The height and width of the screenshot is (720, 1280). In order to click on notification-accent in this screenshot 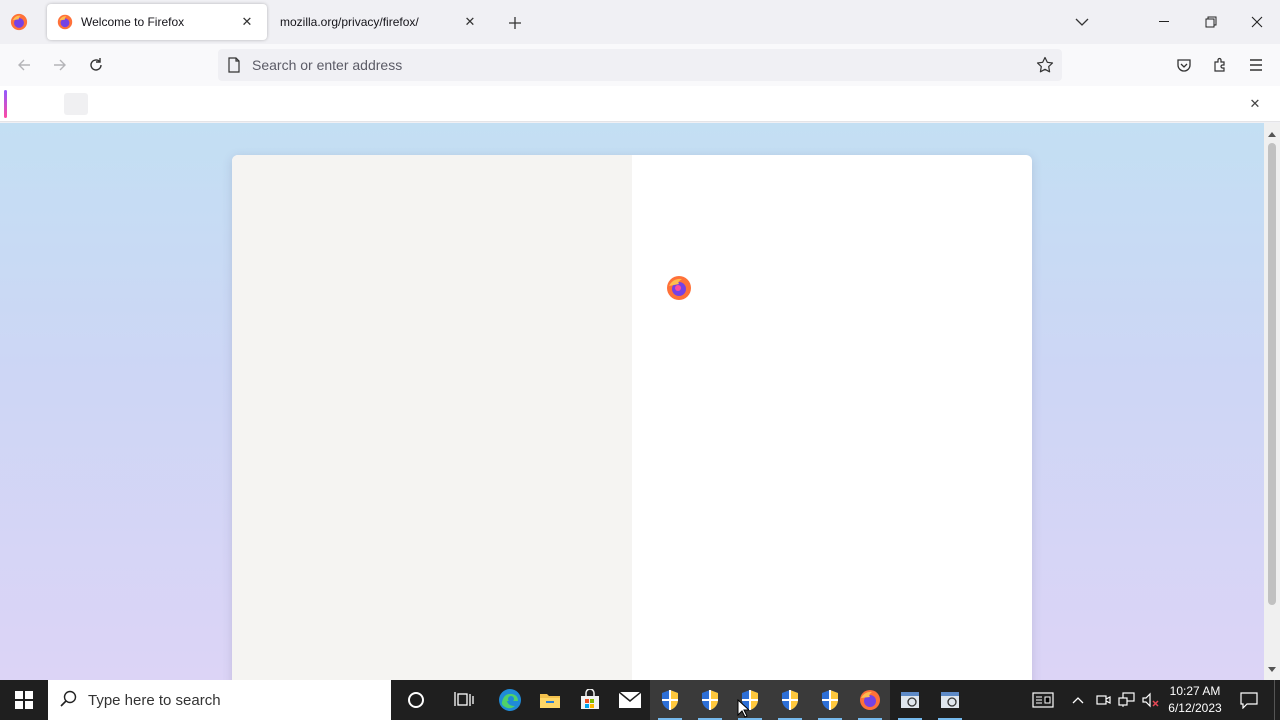, I will do `click(5, 104)`.